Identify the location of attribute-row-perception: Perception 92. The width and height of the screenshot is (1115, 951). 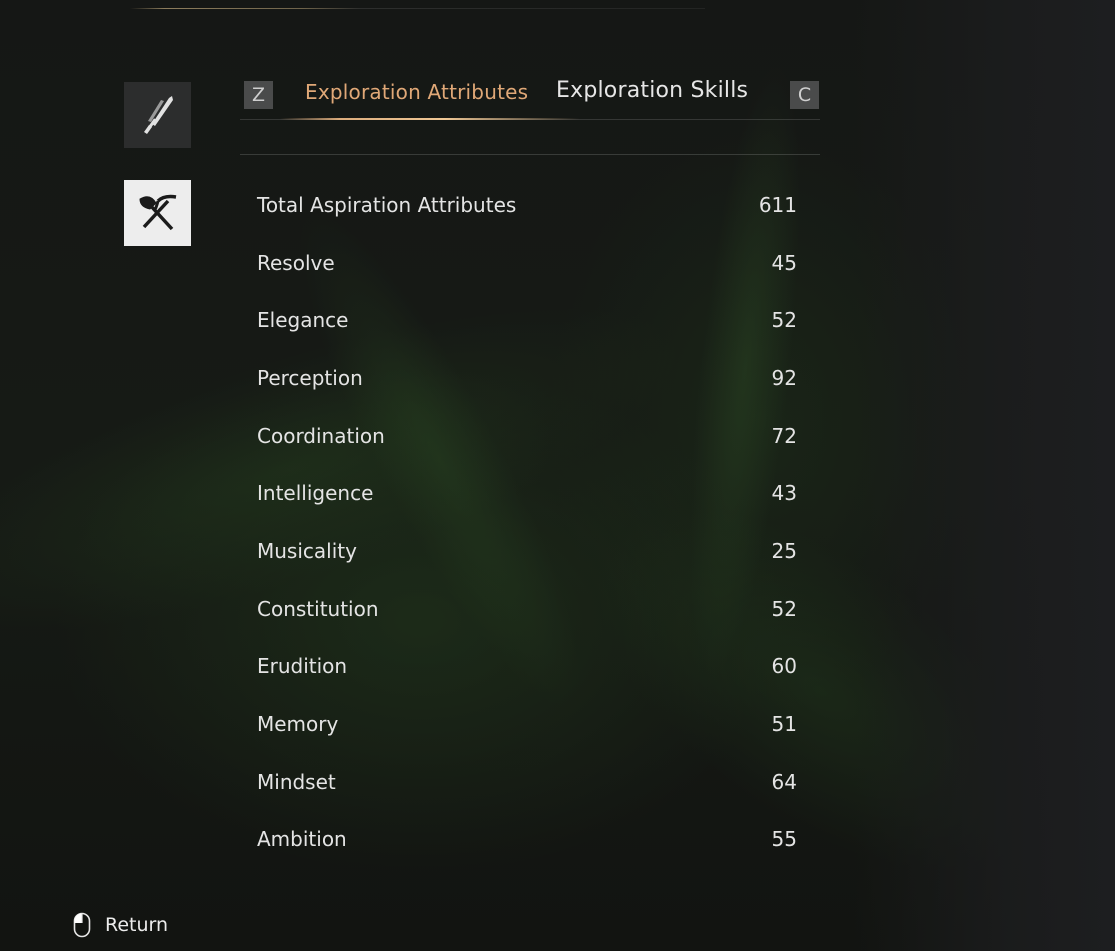
(527, 378).